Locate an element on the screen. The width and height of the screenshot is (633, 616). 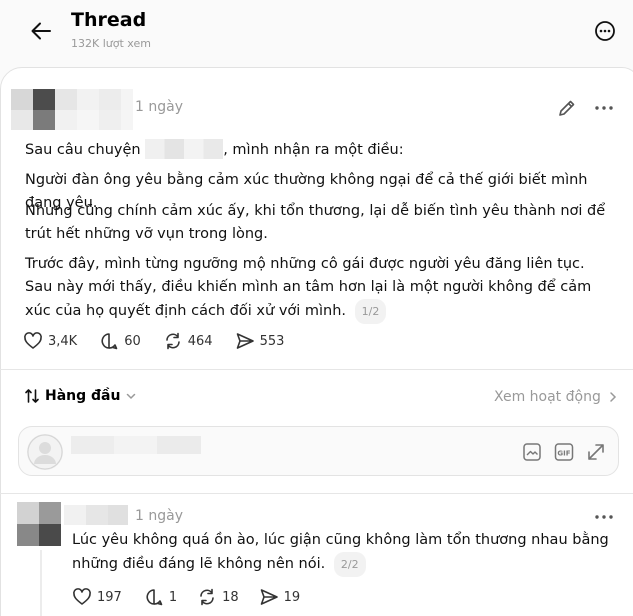
svg-text: GIF is located at coordinates (563, 454).